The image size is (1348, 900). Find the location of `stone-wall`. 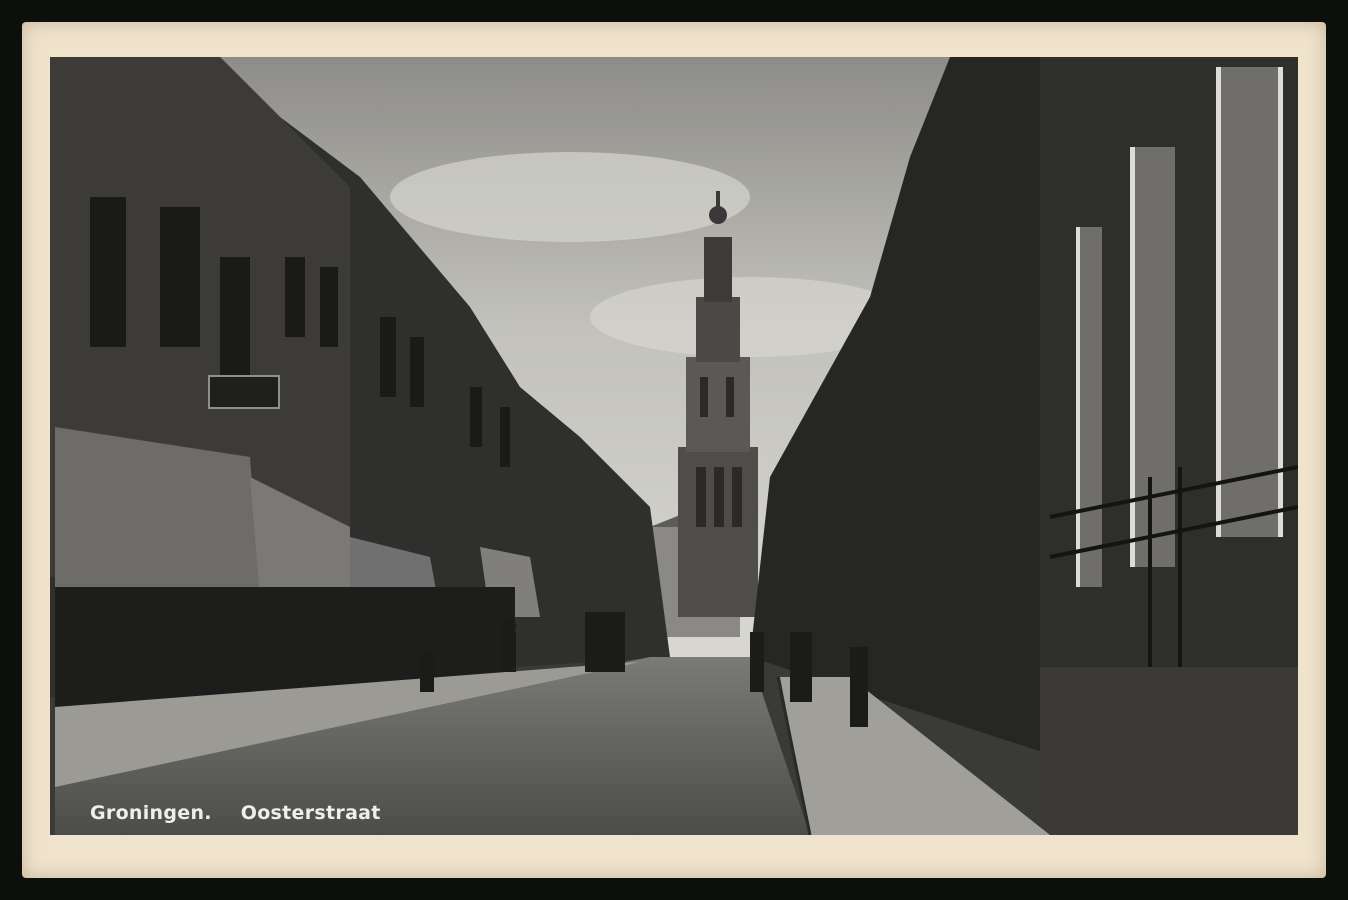

stone-wall is located at coordinates (1169, 751).